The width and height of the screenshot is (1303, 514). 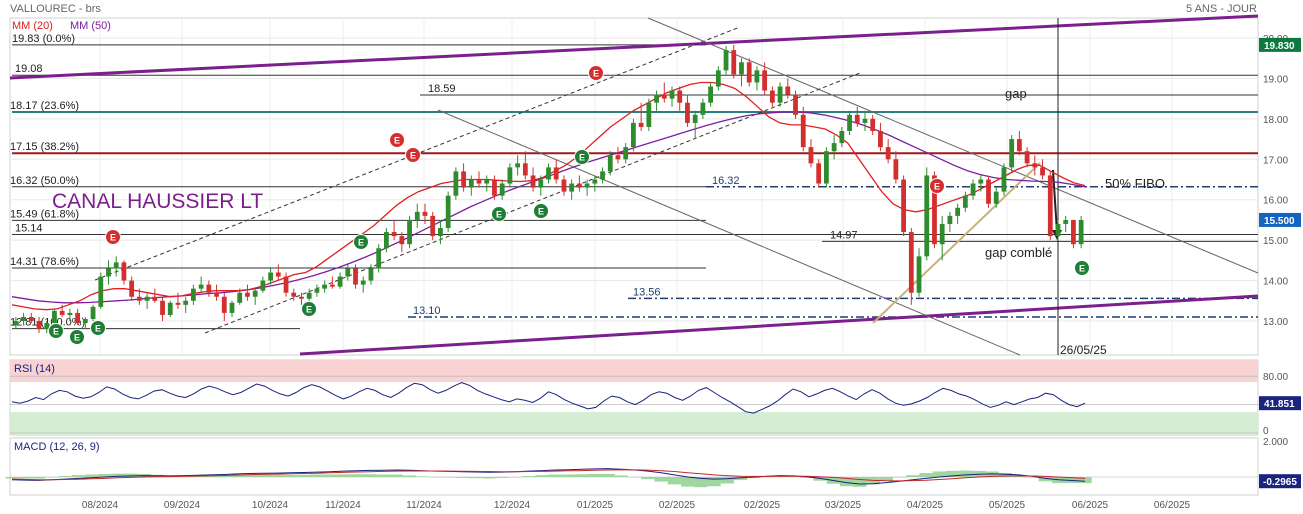 What do you see at coordinates (677, 505) in the screenshot?
I see `date-tick-label: 02/2025` at bounding box center [677, 505].